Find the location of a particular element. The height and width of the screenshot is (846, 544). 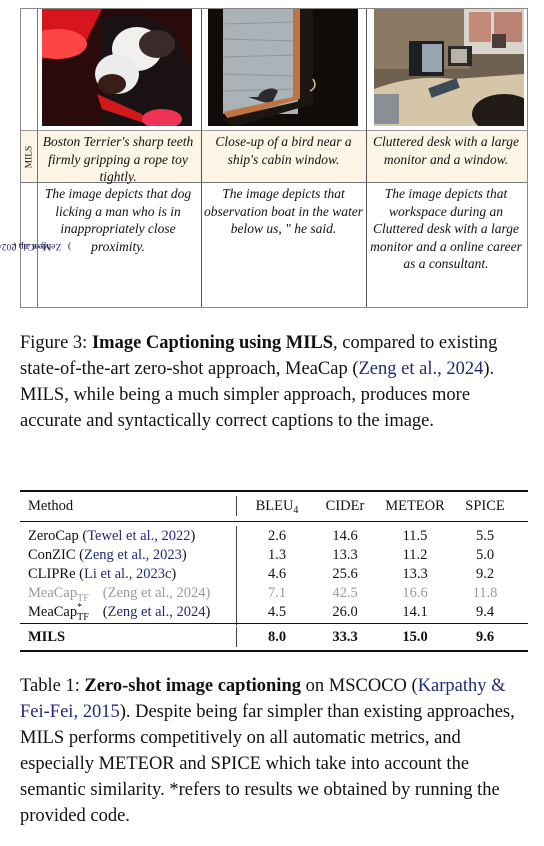

cider-value: 33.3 is located at coordinates (345, 637).